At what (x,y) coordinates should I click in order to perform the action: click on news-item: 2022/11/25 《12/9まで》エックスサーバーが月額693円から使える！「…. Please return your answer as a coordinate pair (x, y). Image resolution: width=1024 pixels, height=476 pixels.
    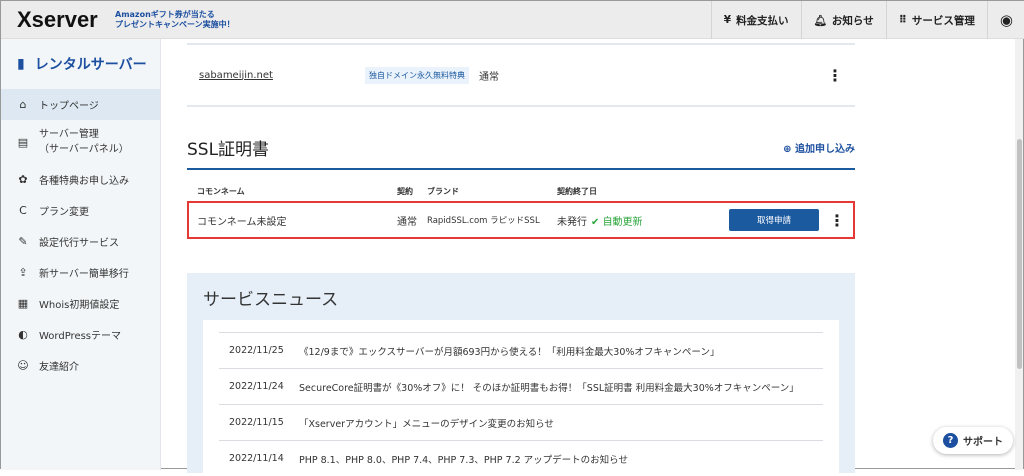
    Looking at the image, I should click on (521, 350).